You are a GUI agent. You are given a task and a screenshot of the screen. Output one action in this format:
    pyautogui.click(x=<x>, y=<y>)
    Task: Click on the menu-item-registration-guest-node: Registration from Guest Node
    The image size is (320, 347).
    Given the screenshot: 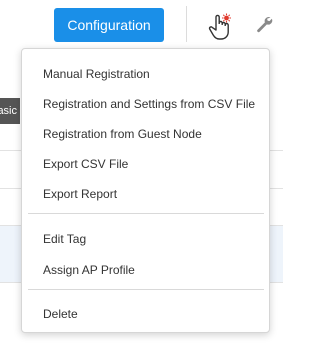 What is the action you would take?
    pyautogui.click(x=145, y=134)
    